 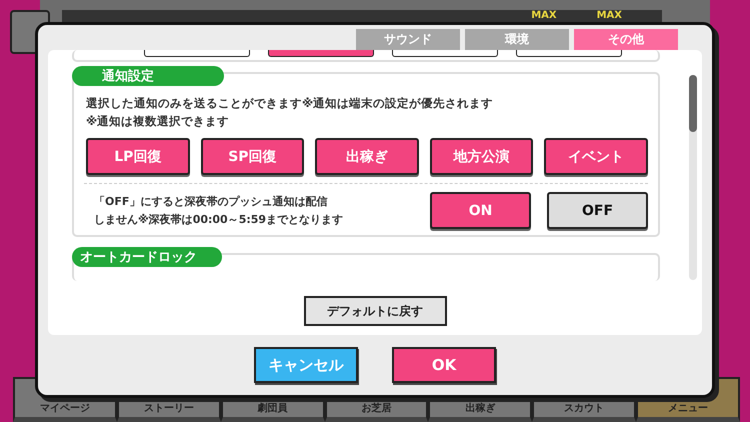 I want to click on notification-toggle: LP回復, so click(x=138, y=156).